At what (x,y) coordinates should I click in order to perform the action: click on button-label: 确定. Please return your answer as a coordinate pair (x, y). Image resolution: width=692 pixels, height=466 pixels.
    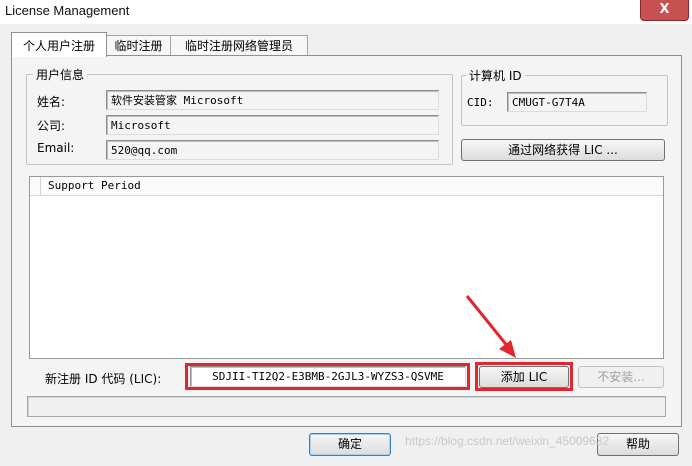
    Looking at the image, I should click on (349, 444).